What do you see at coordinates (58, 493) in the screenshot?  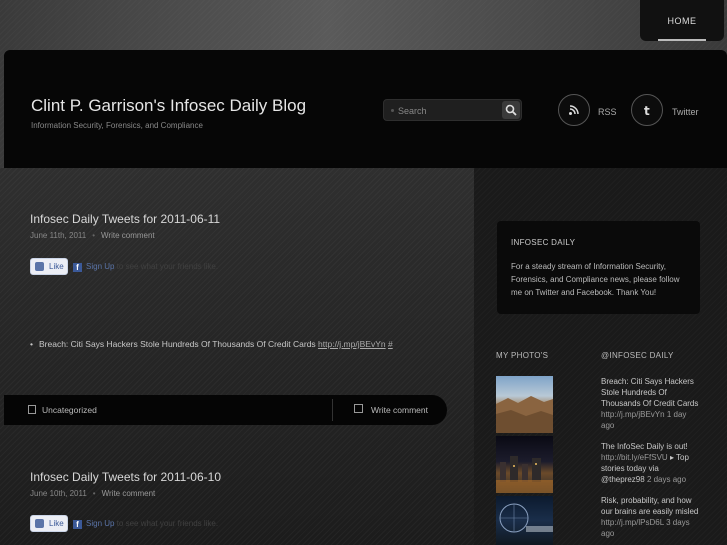 I see `post-date: June 10th, 2011` at bounding box center [58, 493].